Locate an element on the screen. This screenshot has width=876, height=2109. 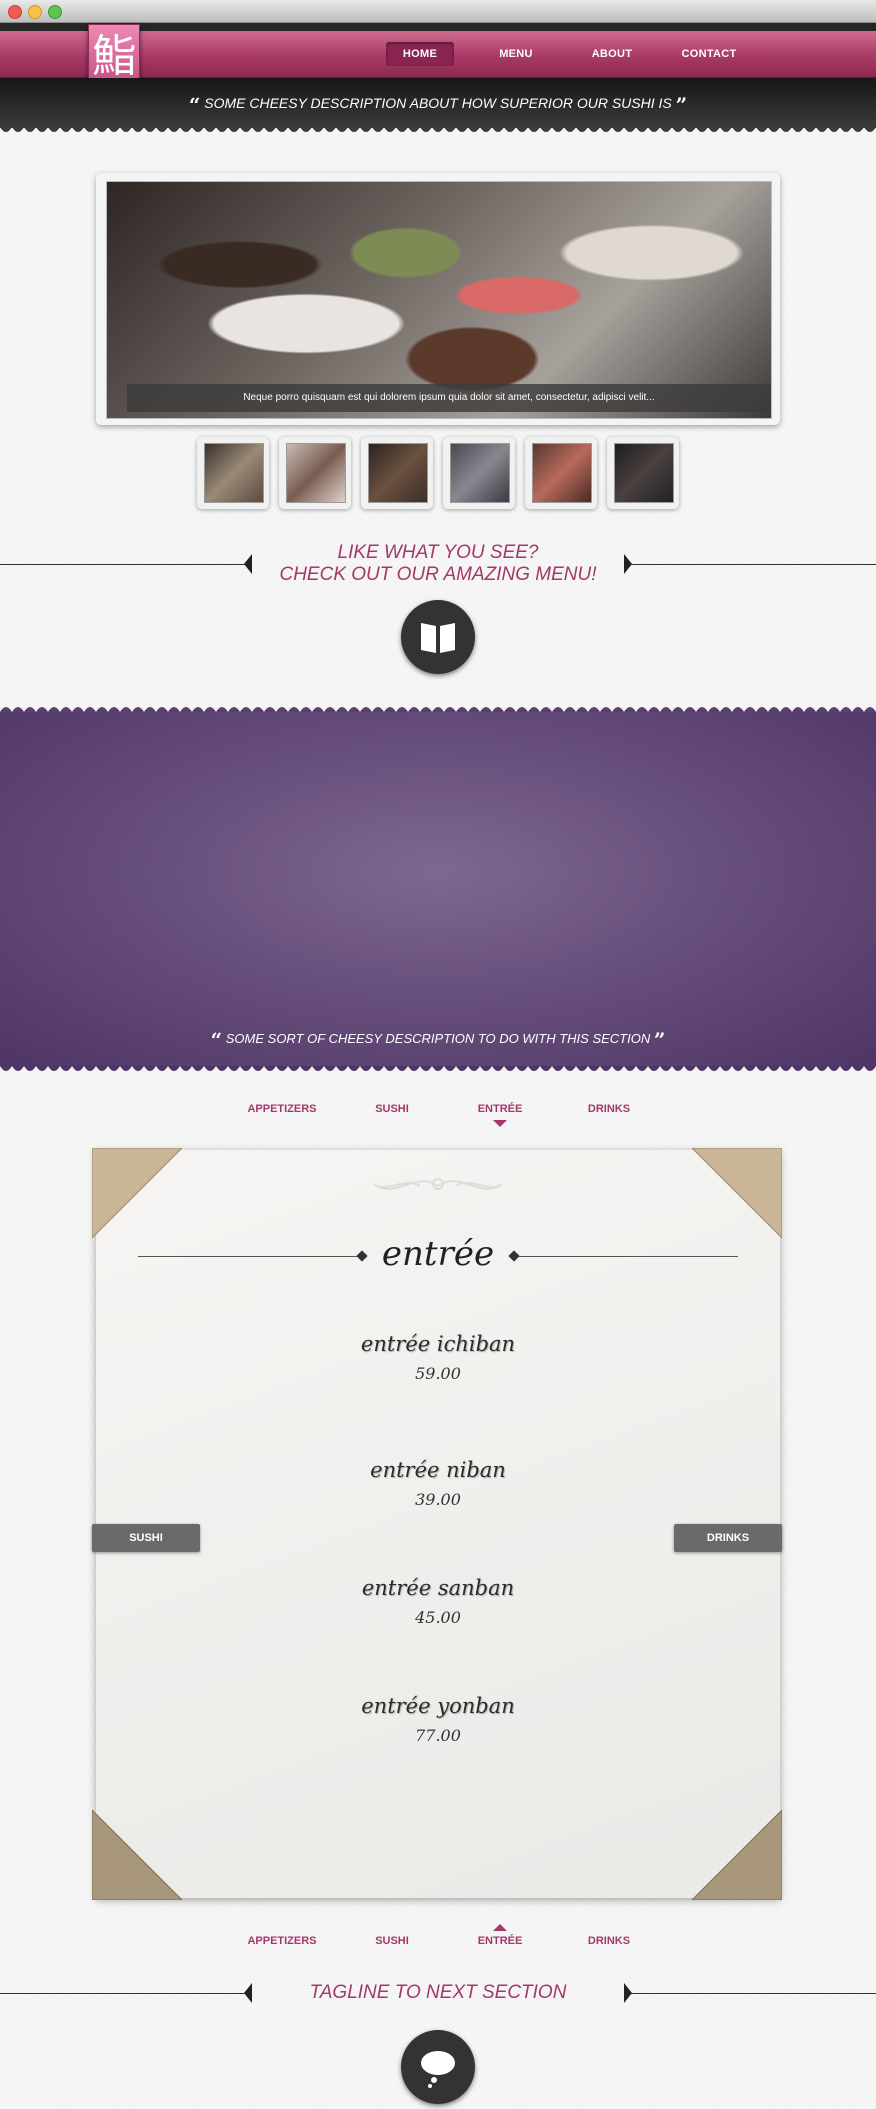
menu-item-name: entrée niban is located at coordinates (438, 1470).